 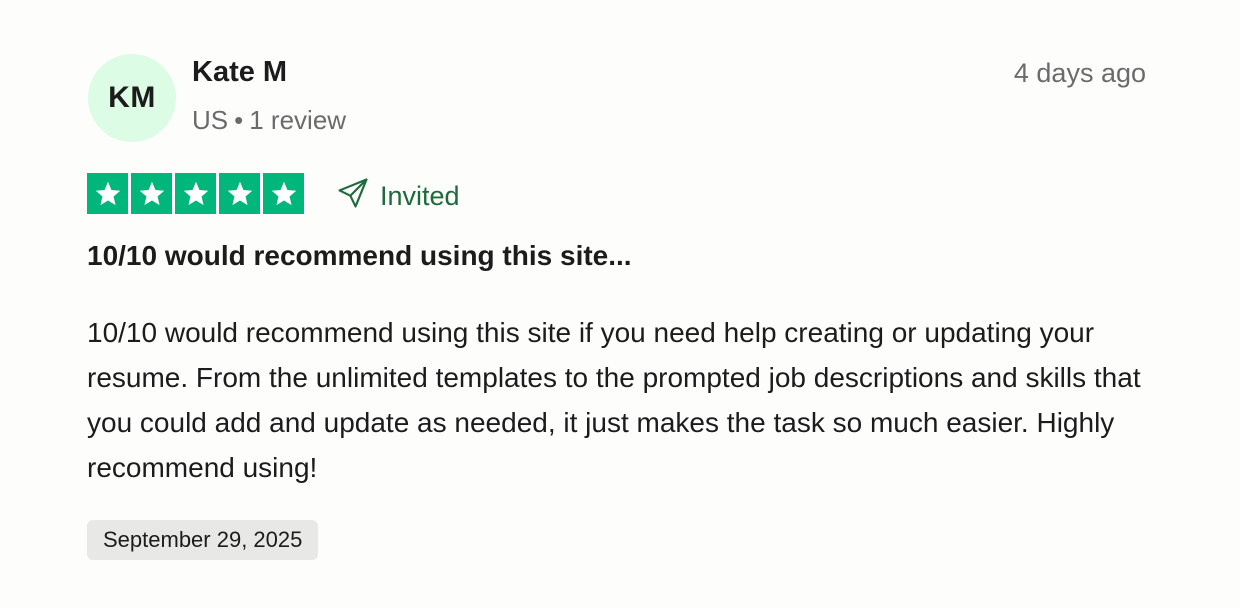 I want to click on avatar: KM, so click(x=132, y=98).